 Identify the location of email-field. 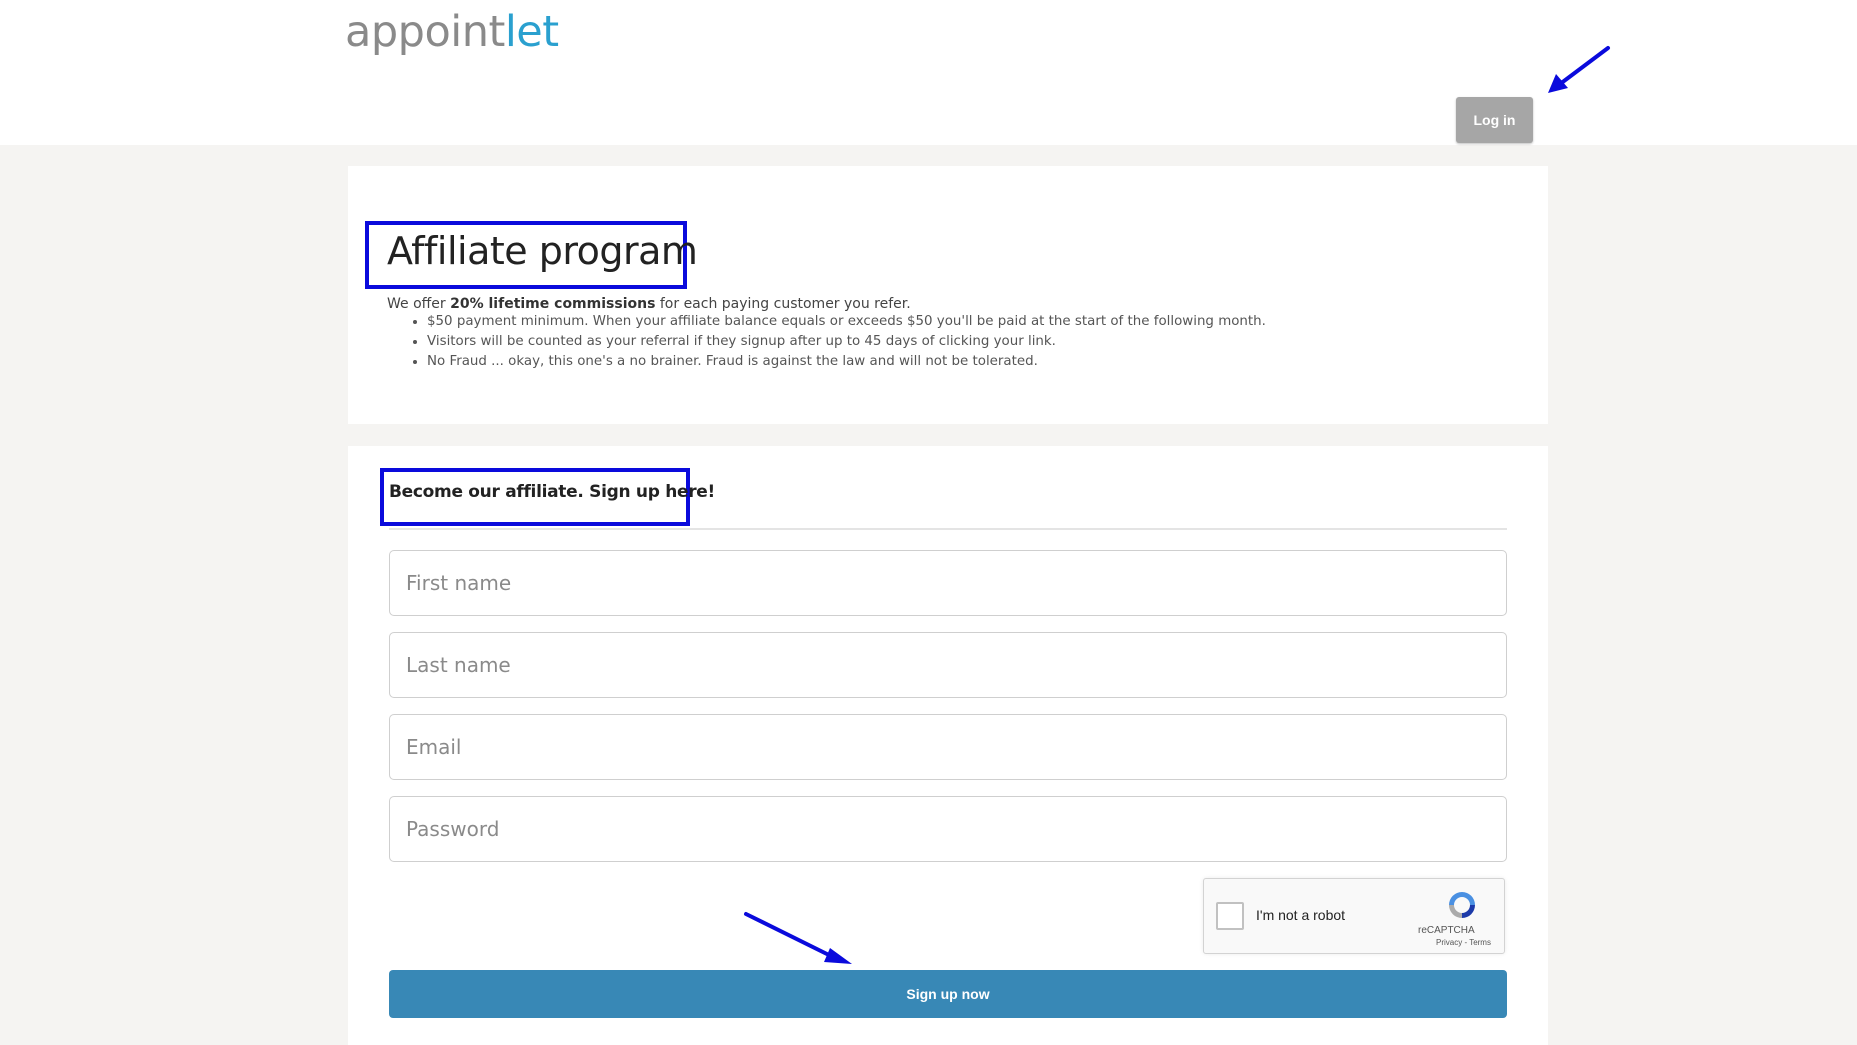
(948, 747).